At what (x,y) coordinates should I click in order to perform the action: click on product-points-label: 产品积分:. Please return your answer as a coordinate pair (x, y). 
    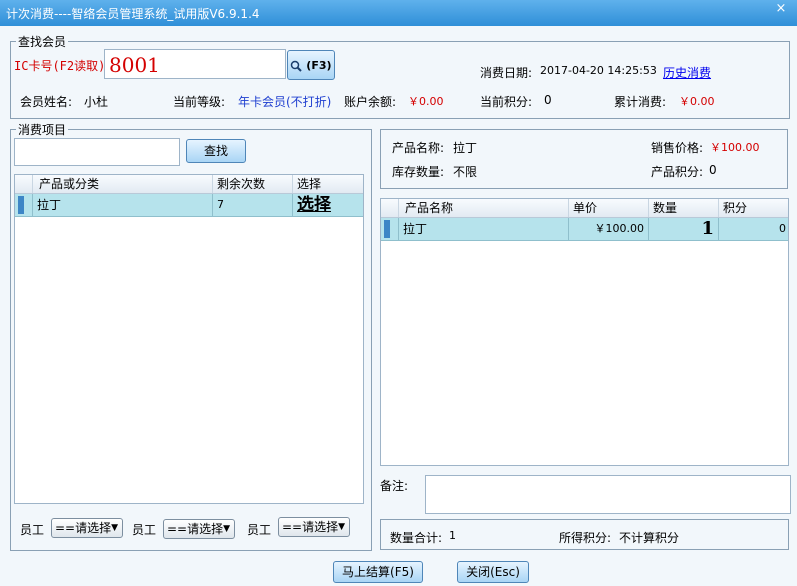
    Looking at the image, I should click on (677, 172).